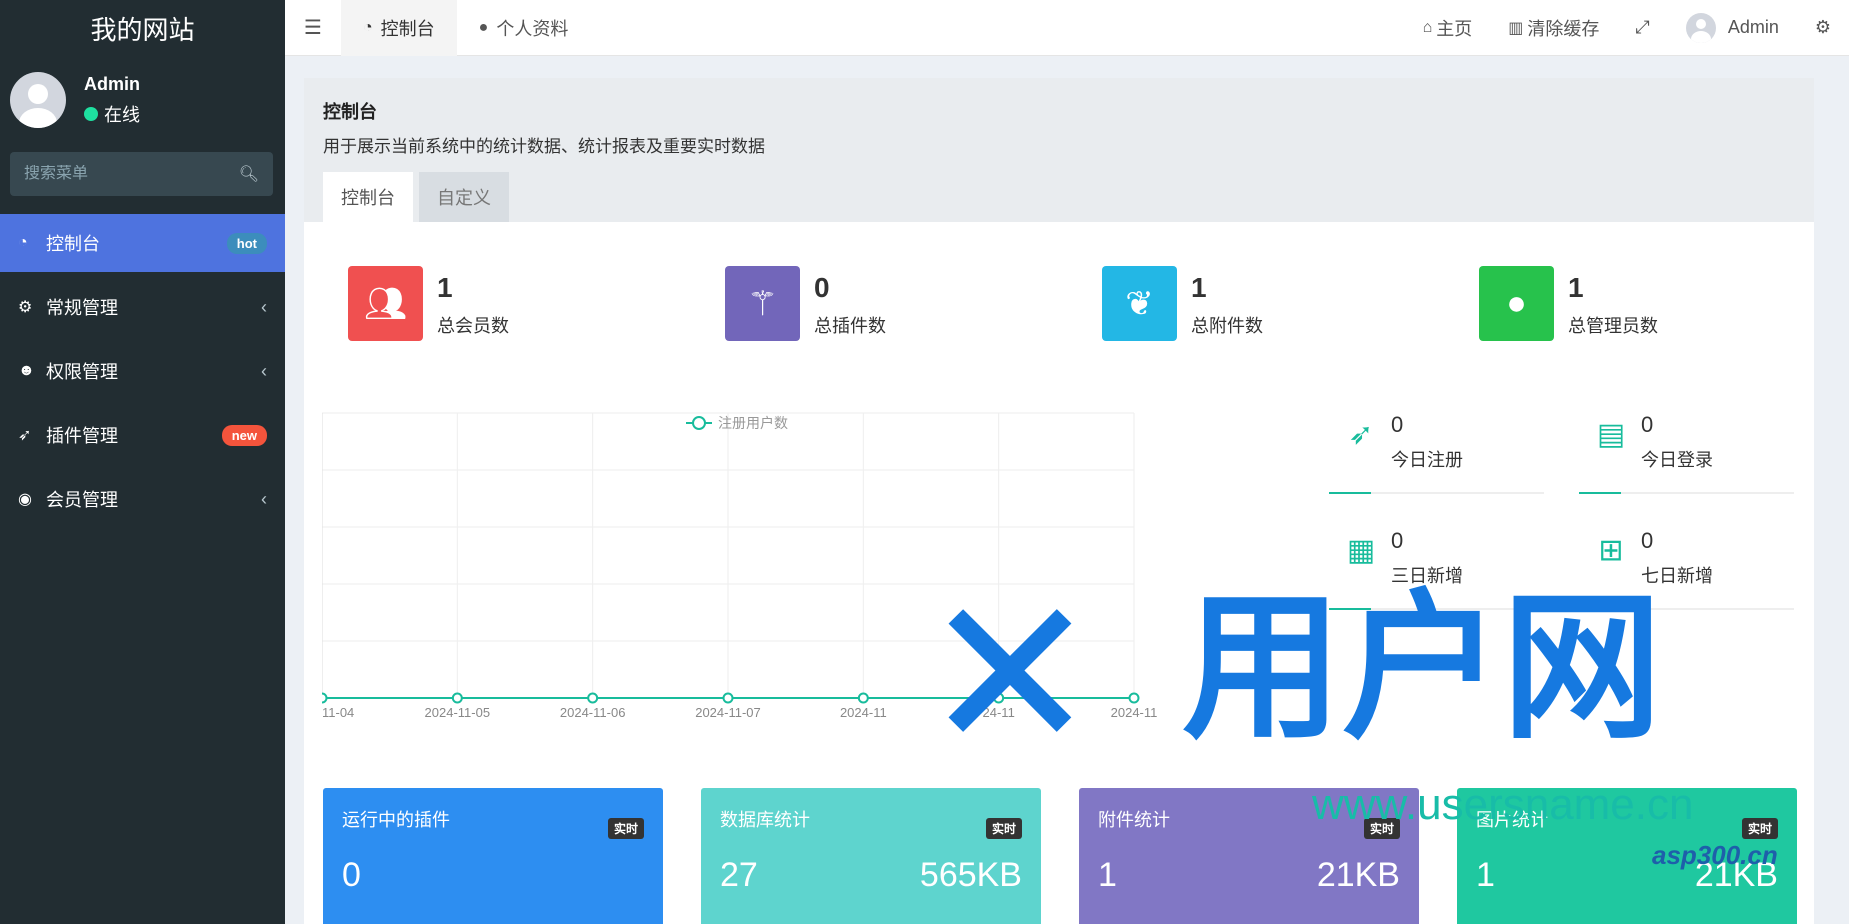 The image size is (1849, 924). Describe the element at coordinates (1249, 856) in the screenshot. I see `card-attachments: 附件统计 实时 1 21KB` at that location.